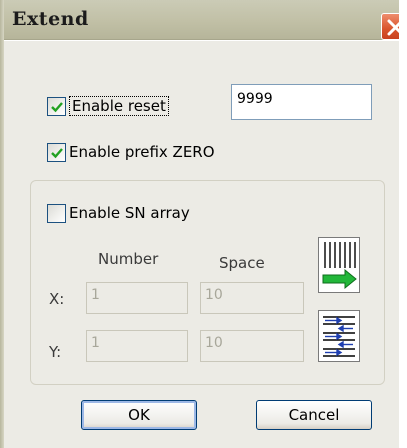 Image resolution: width=407 pixels, height=448 pixels. Describe the element at coordinates (252, 298) in the screenshot. I see `x-space-input: 10` at that location.